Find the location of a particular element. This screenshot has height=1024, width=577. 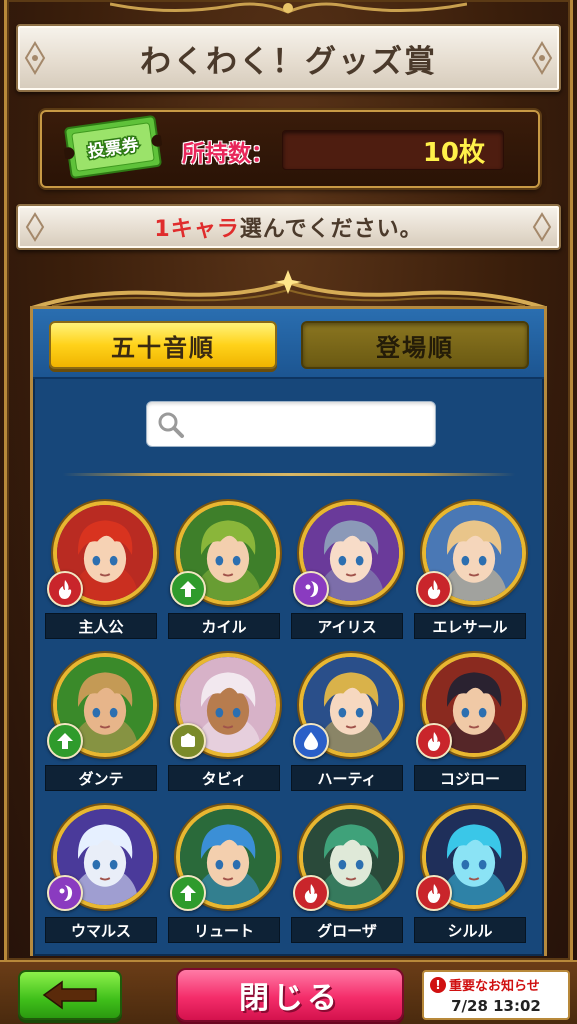

character-name: カイル is located at coordinates (224, 626).